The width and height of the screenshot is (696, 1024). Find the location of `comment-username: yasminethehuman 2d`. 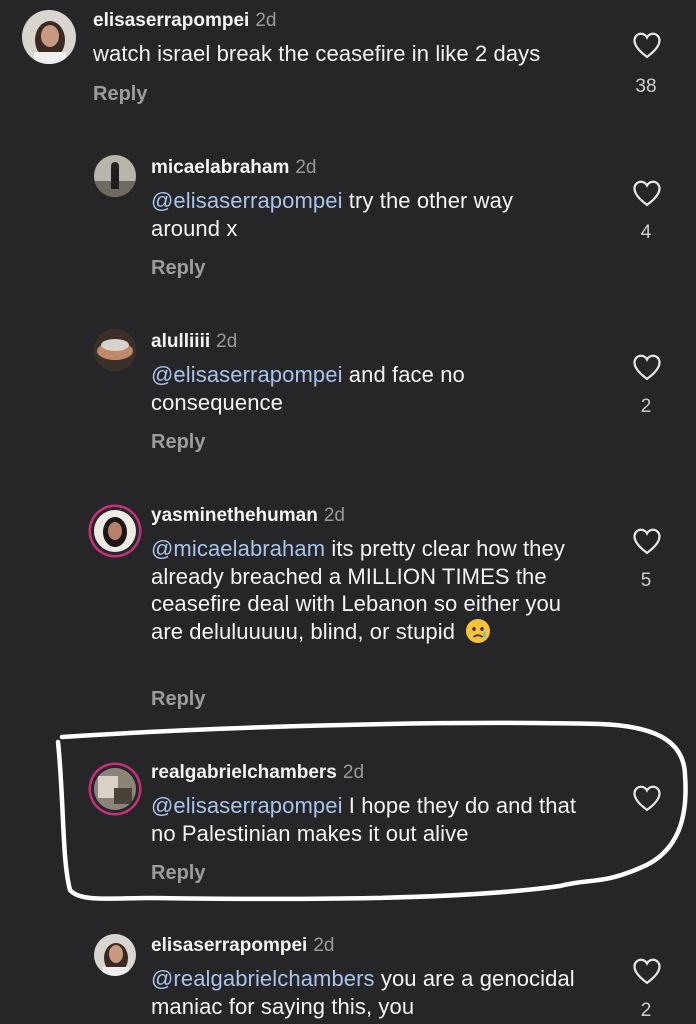

comment-username: yasminethehuman 2d is located at coordinates (248, 516).